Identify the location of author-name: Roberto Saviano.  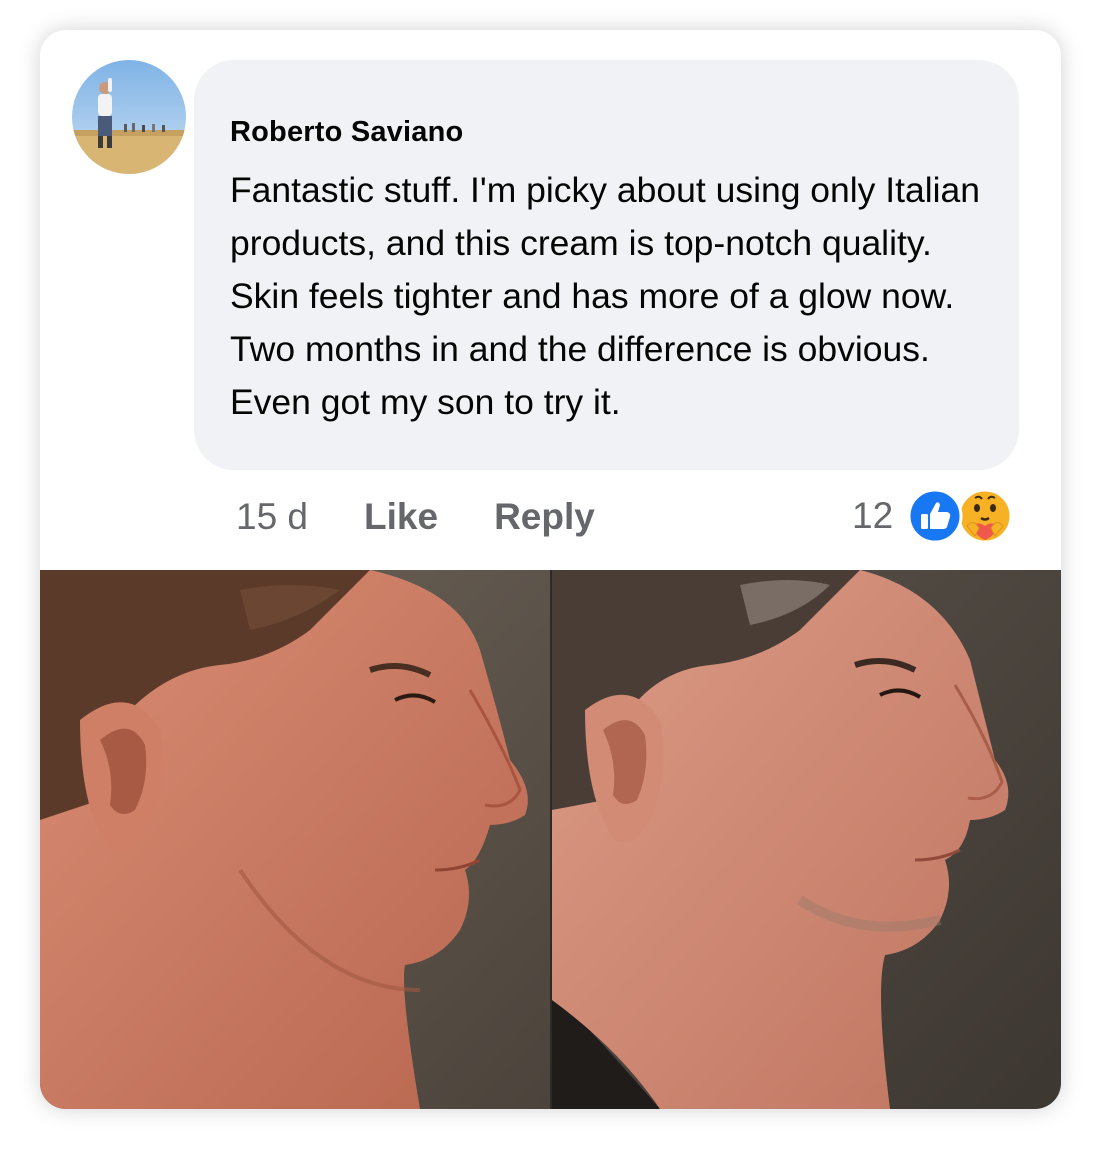
(346, 132).